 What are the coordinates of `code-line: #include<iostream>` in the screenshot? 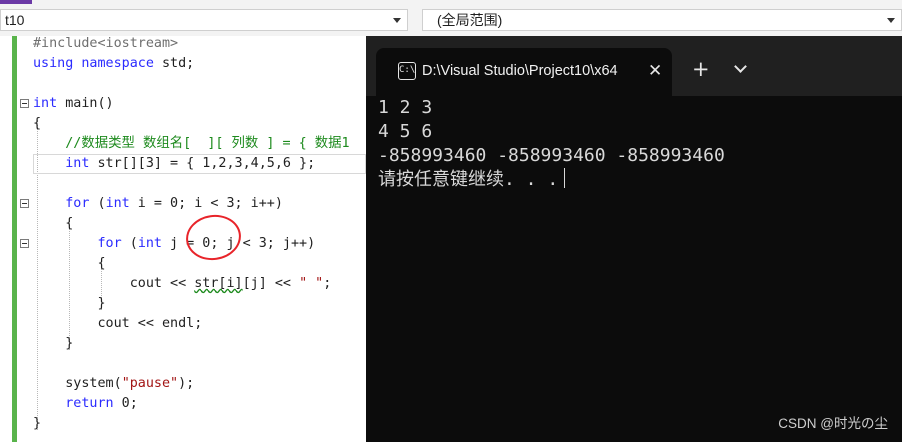 It's located at (106, 43).